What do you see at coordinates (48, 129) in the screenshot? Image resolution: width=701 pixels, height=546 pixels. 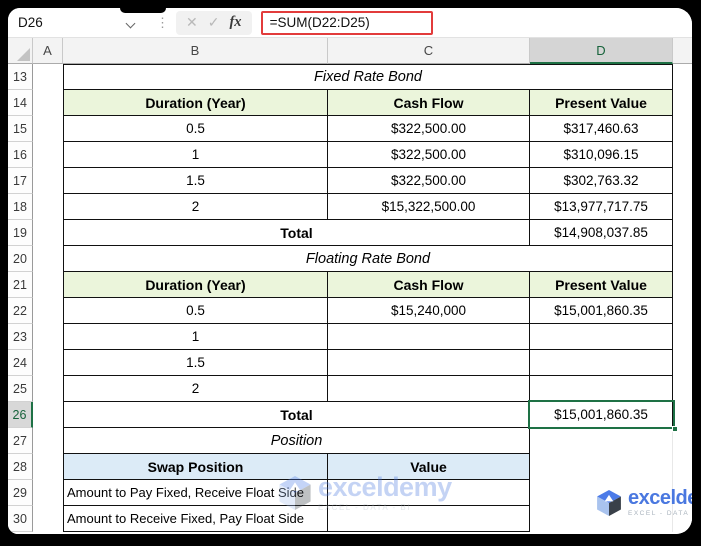 I see `cell-A15` at bounding box center [48, 129].